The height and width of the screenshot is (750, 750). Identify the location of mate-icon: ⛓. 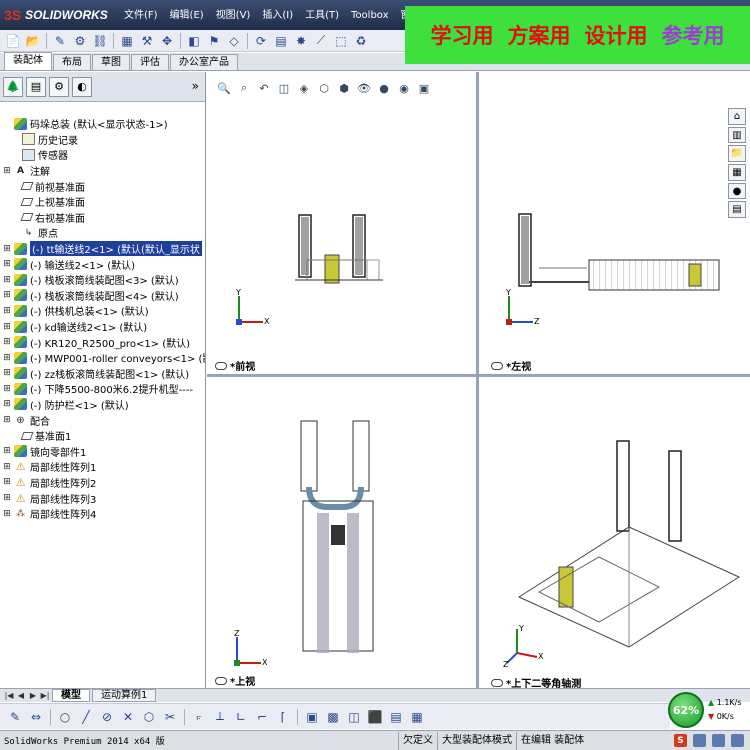
(100, 41).